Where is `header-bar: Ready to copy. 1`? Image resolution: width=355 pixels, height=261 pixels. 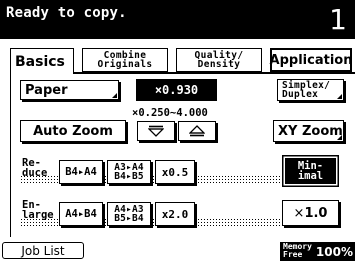
header-bar: Ready to copy. 1 is located at coordinates (177, 19).